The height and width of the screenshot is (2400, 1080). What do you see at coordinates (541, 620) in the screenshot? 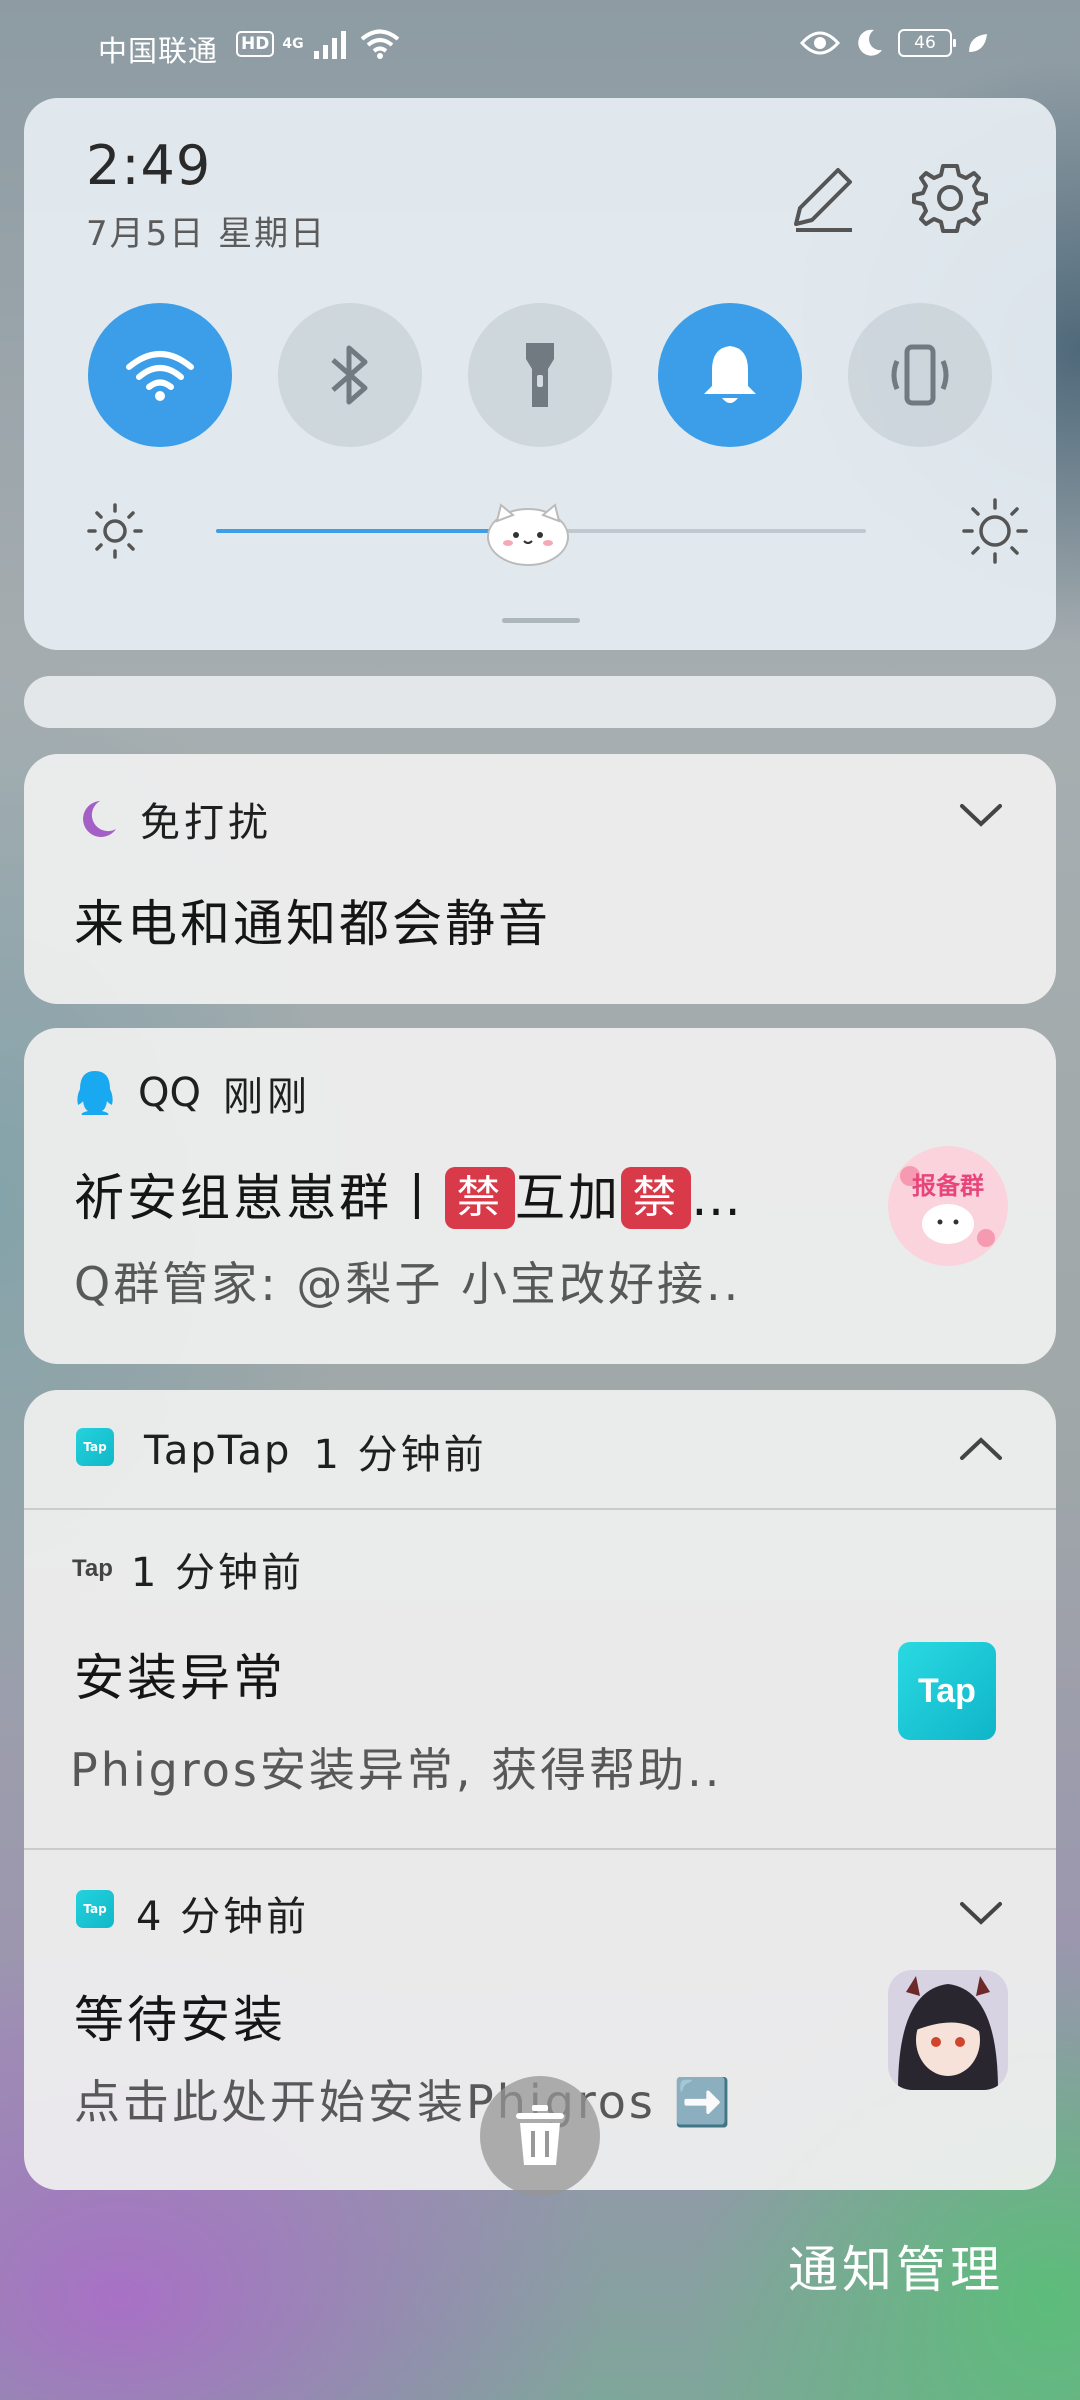
I see `panel-expand-handle` at bounding box center [541, 620].